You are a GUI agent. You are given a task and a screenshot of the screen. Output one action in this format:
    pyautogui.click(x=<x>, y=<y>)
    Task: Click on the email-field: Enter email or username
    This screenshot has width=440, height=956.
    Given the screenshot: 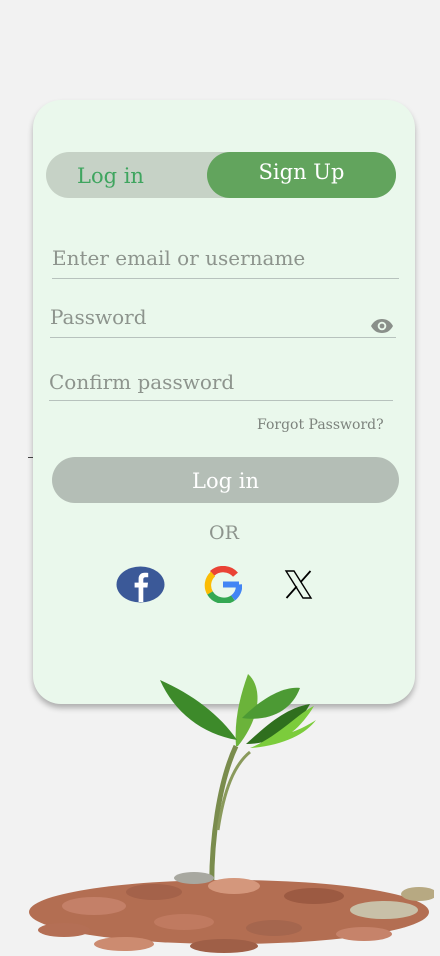 What is the action you would take?
    pyautogui.click(x=178, y=258)
    